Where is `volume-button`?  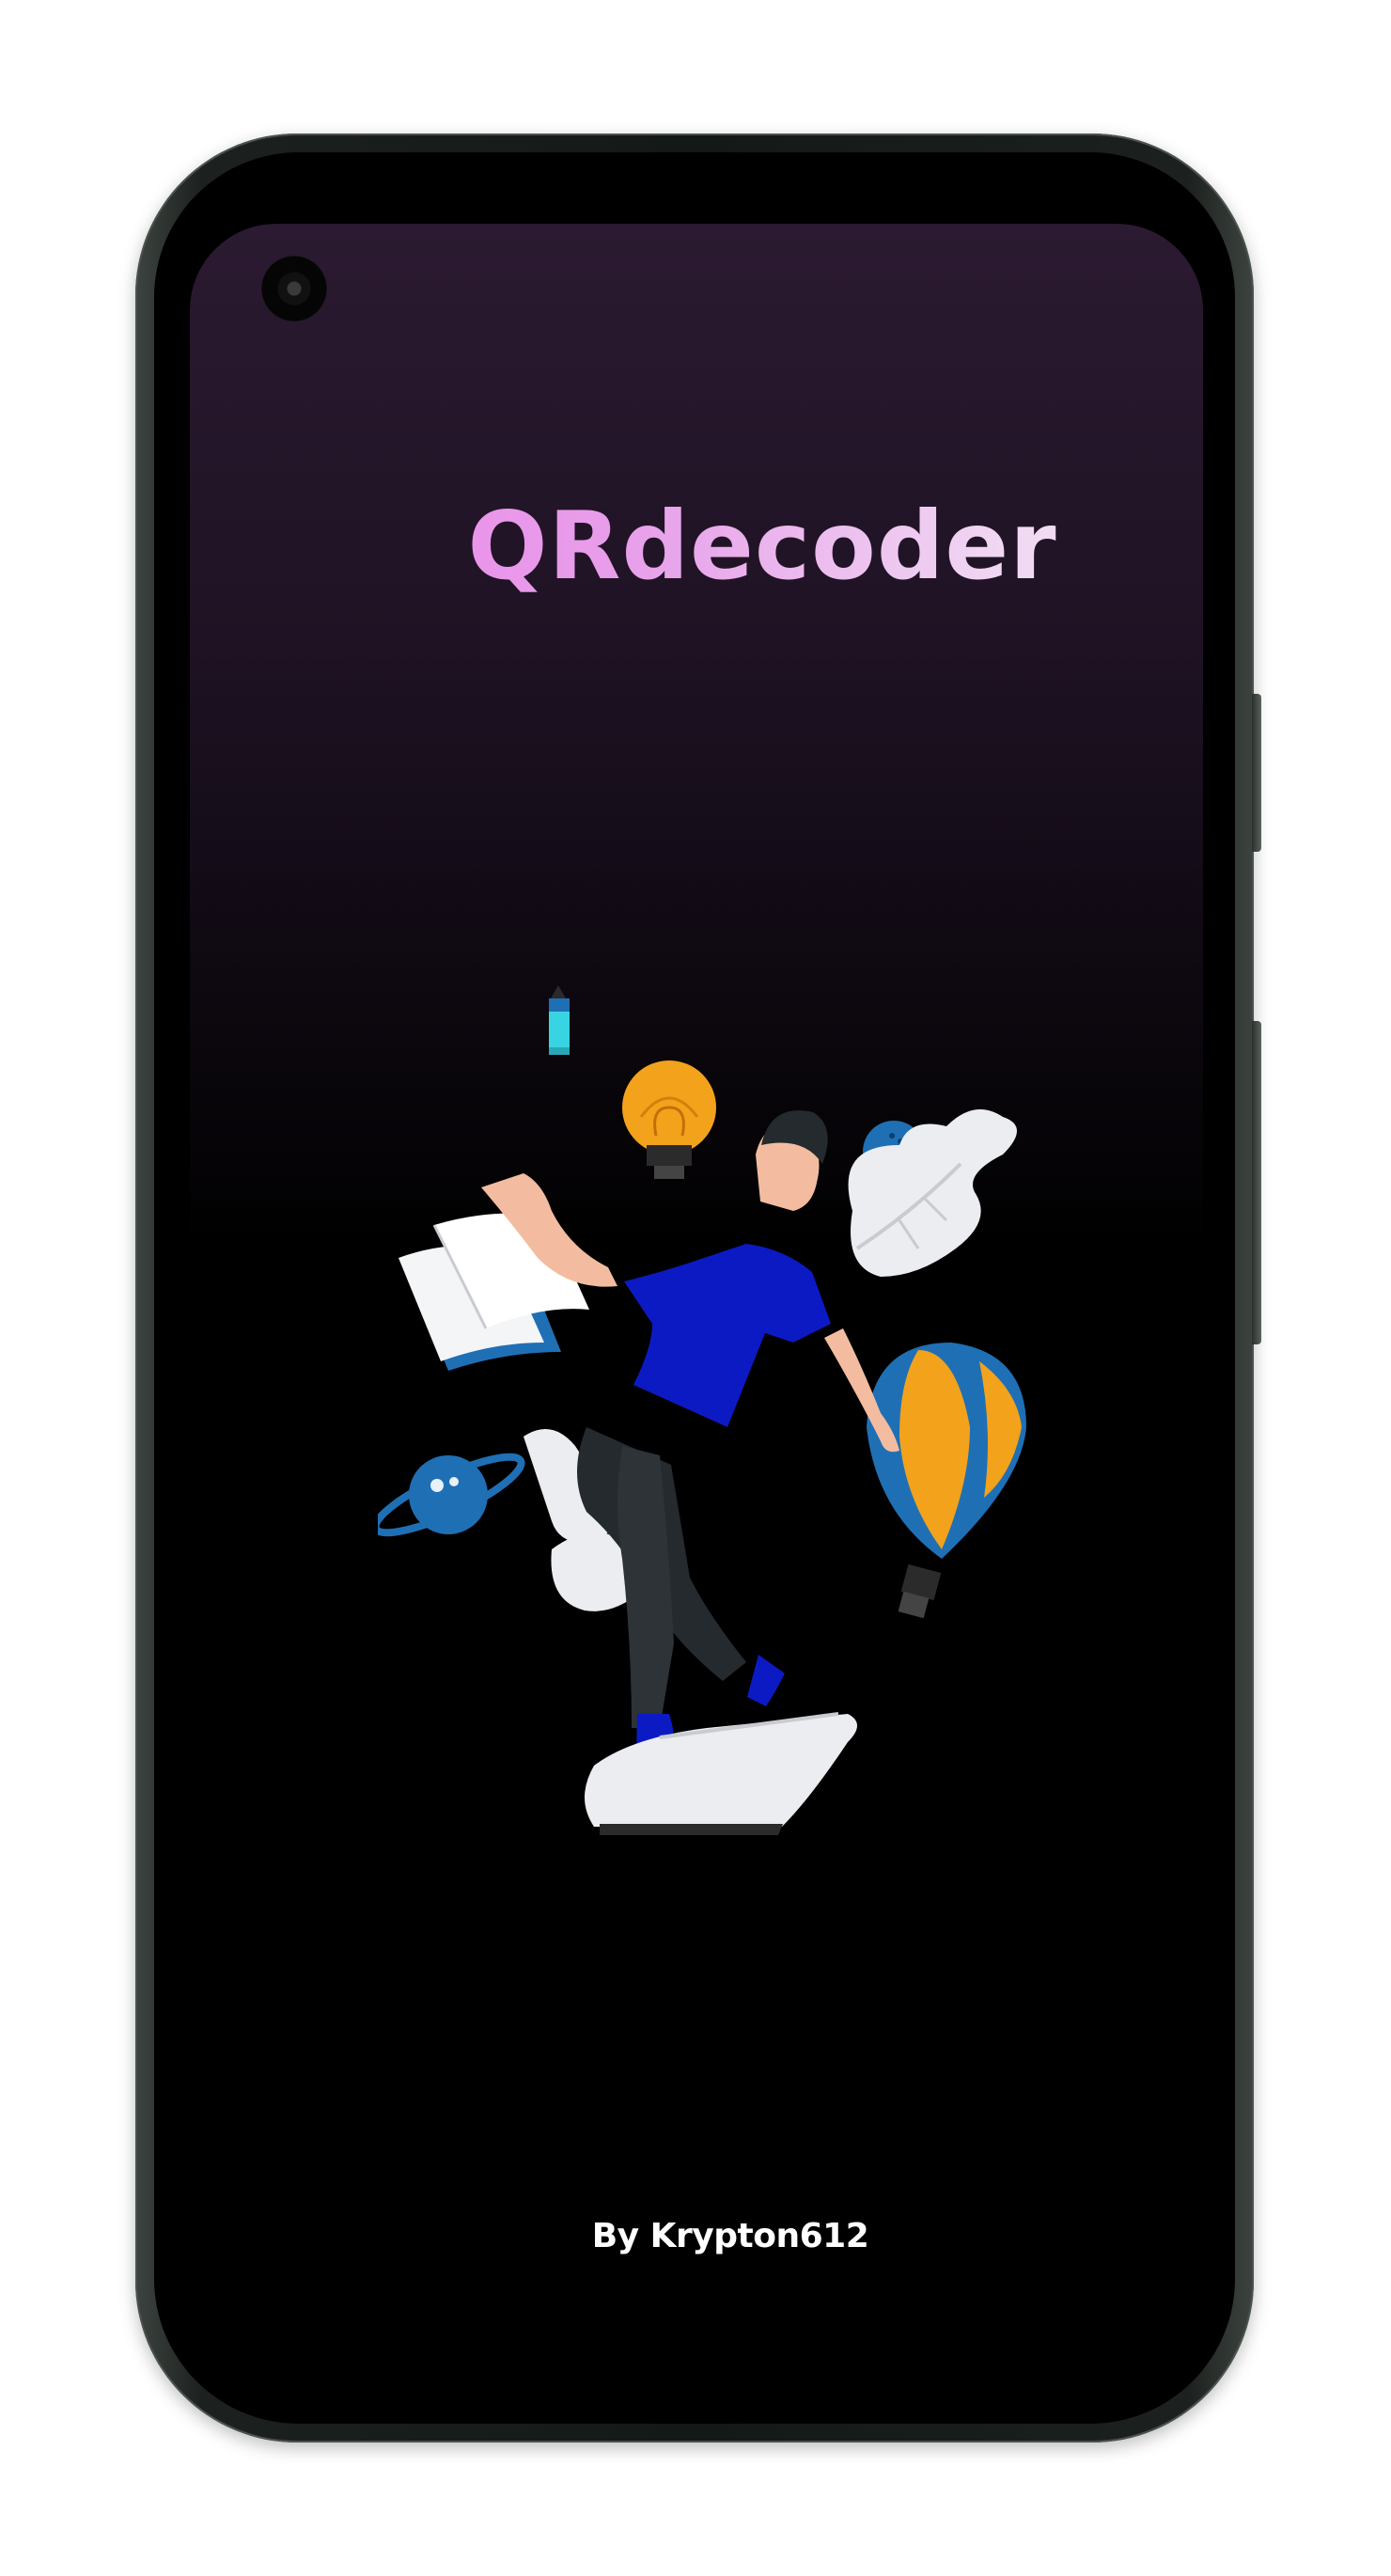 volume-button is located at coordinates (1256, 773).